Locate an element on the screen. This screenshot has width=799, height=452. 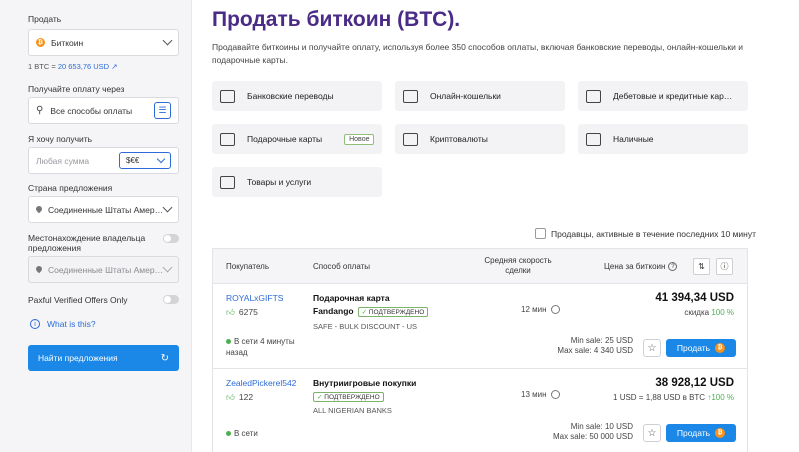
what-is-this-link: i What is this? is located at coordinates (63, 324).